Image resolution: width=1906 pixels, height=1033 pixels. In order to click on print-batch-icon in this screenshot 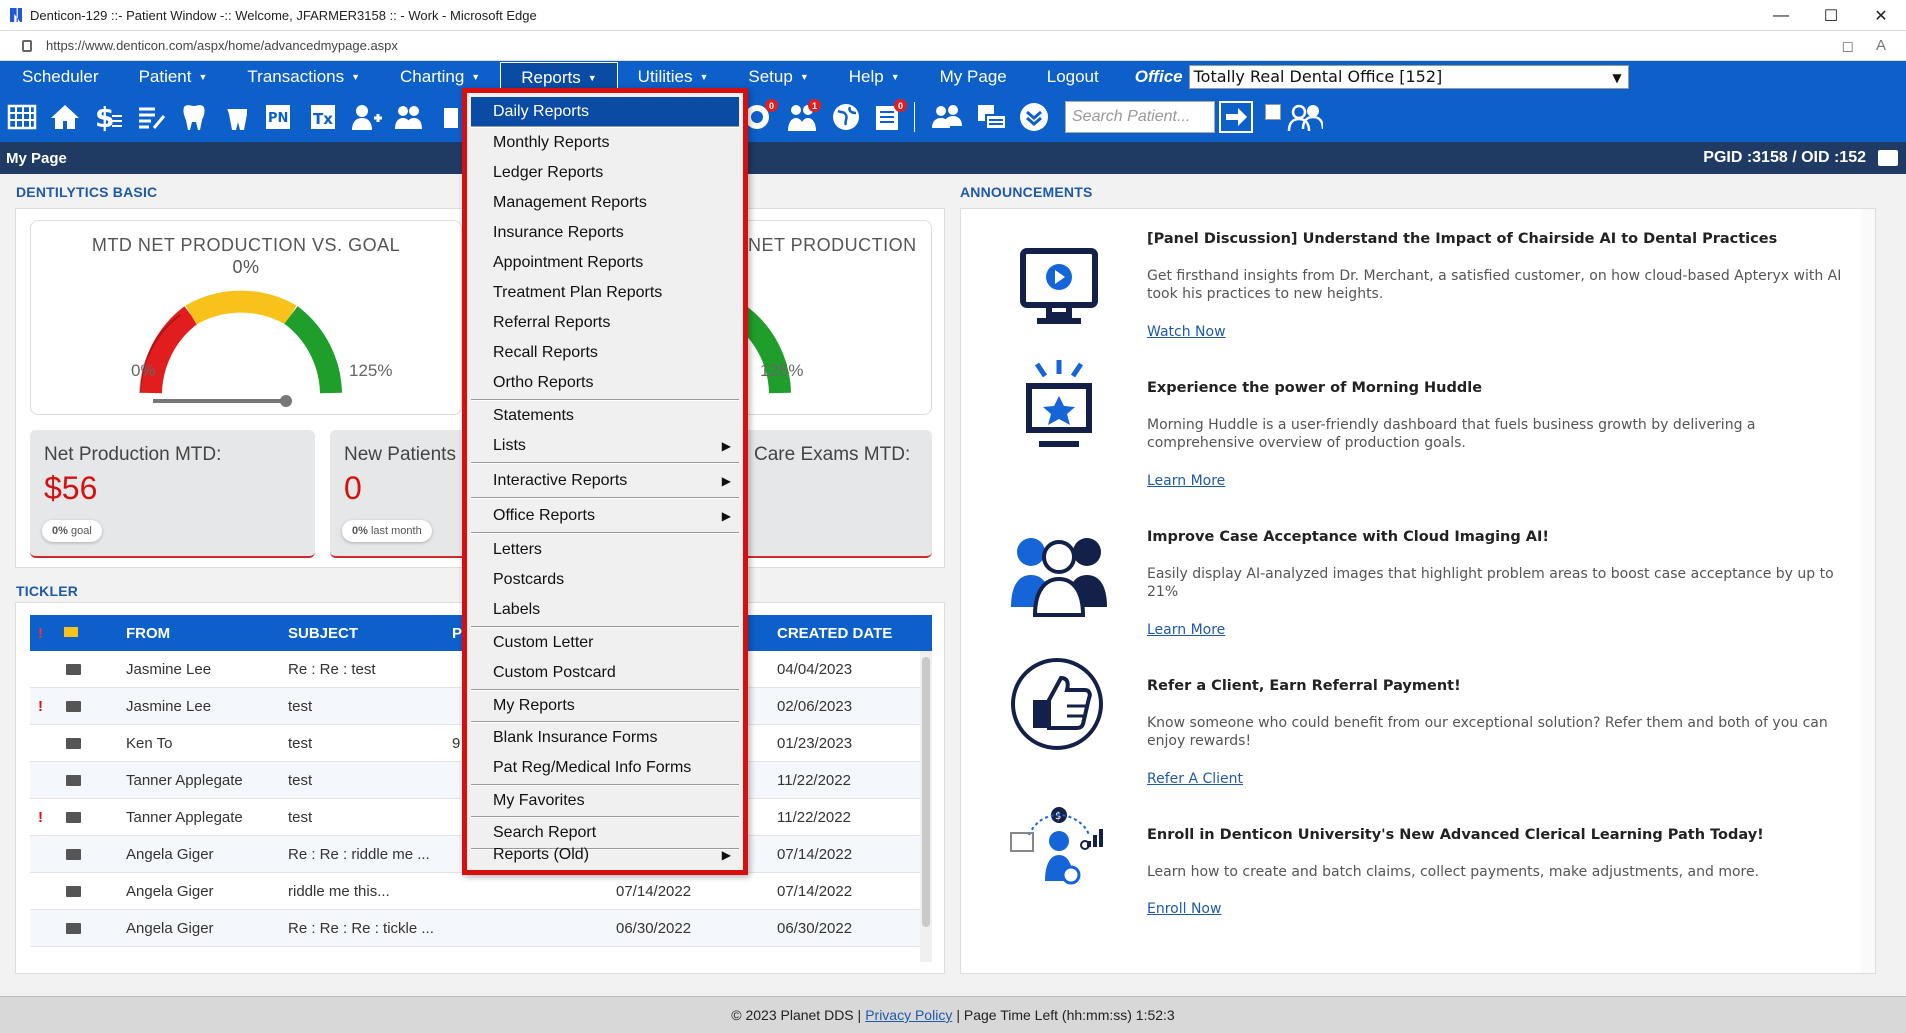, I will do `click(991, 117)`.